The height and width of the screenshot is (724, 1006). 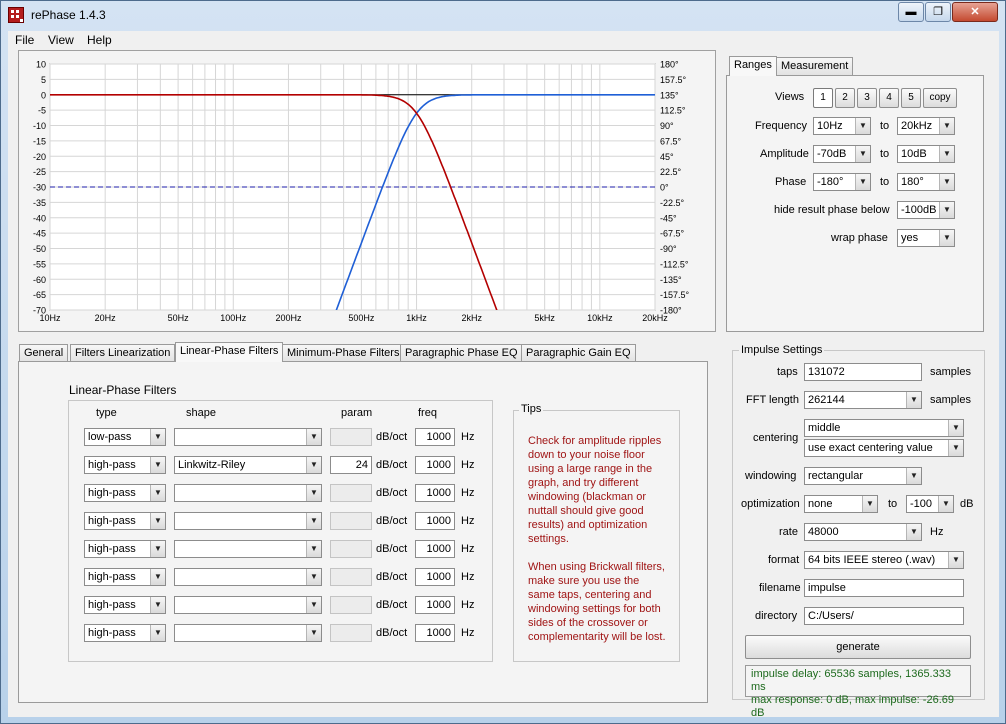 What do you see at coordinates (675, 295) in the screenshot?
I see `phase-tick-label: -157.5°` at bounding box center [675, 295].